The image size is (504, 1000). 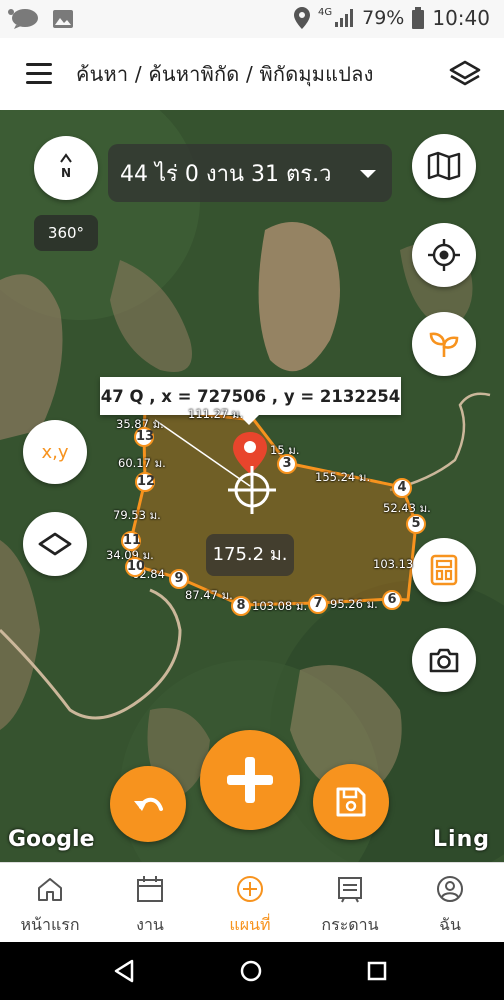 I want to click on system-navigation-bar, so click(x=252, y=971).